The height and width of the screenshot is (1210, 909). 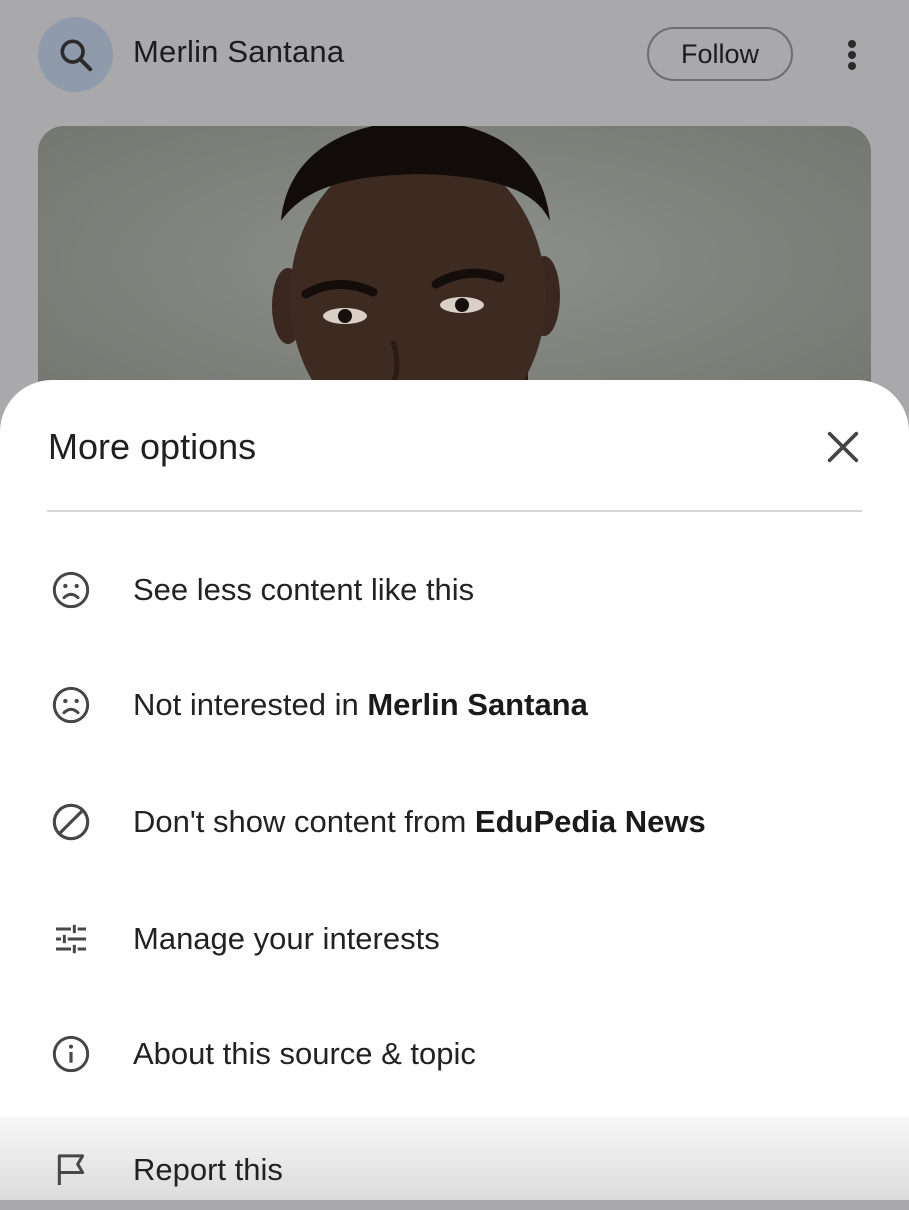 What do you see at coordinates (71, 1054) in the screenshot?
I see `info-icon` at bounding box center [71, 1054].